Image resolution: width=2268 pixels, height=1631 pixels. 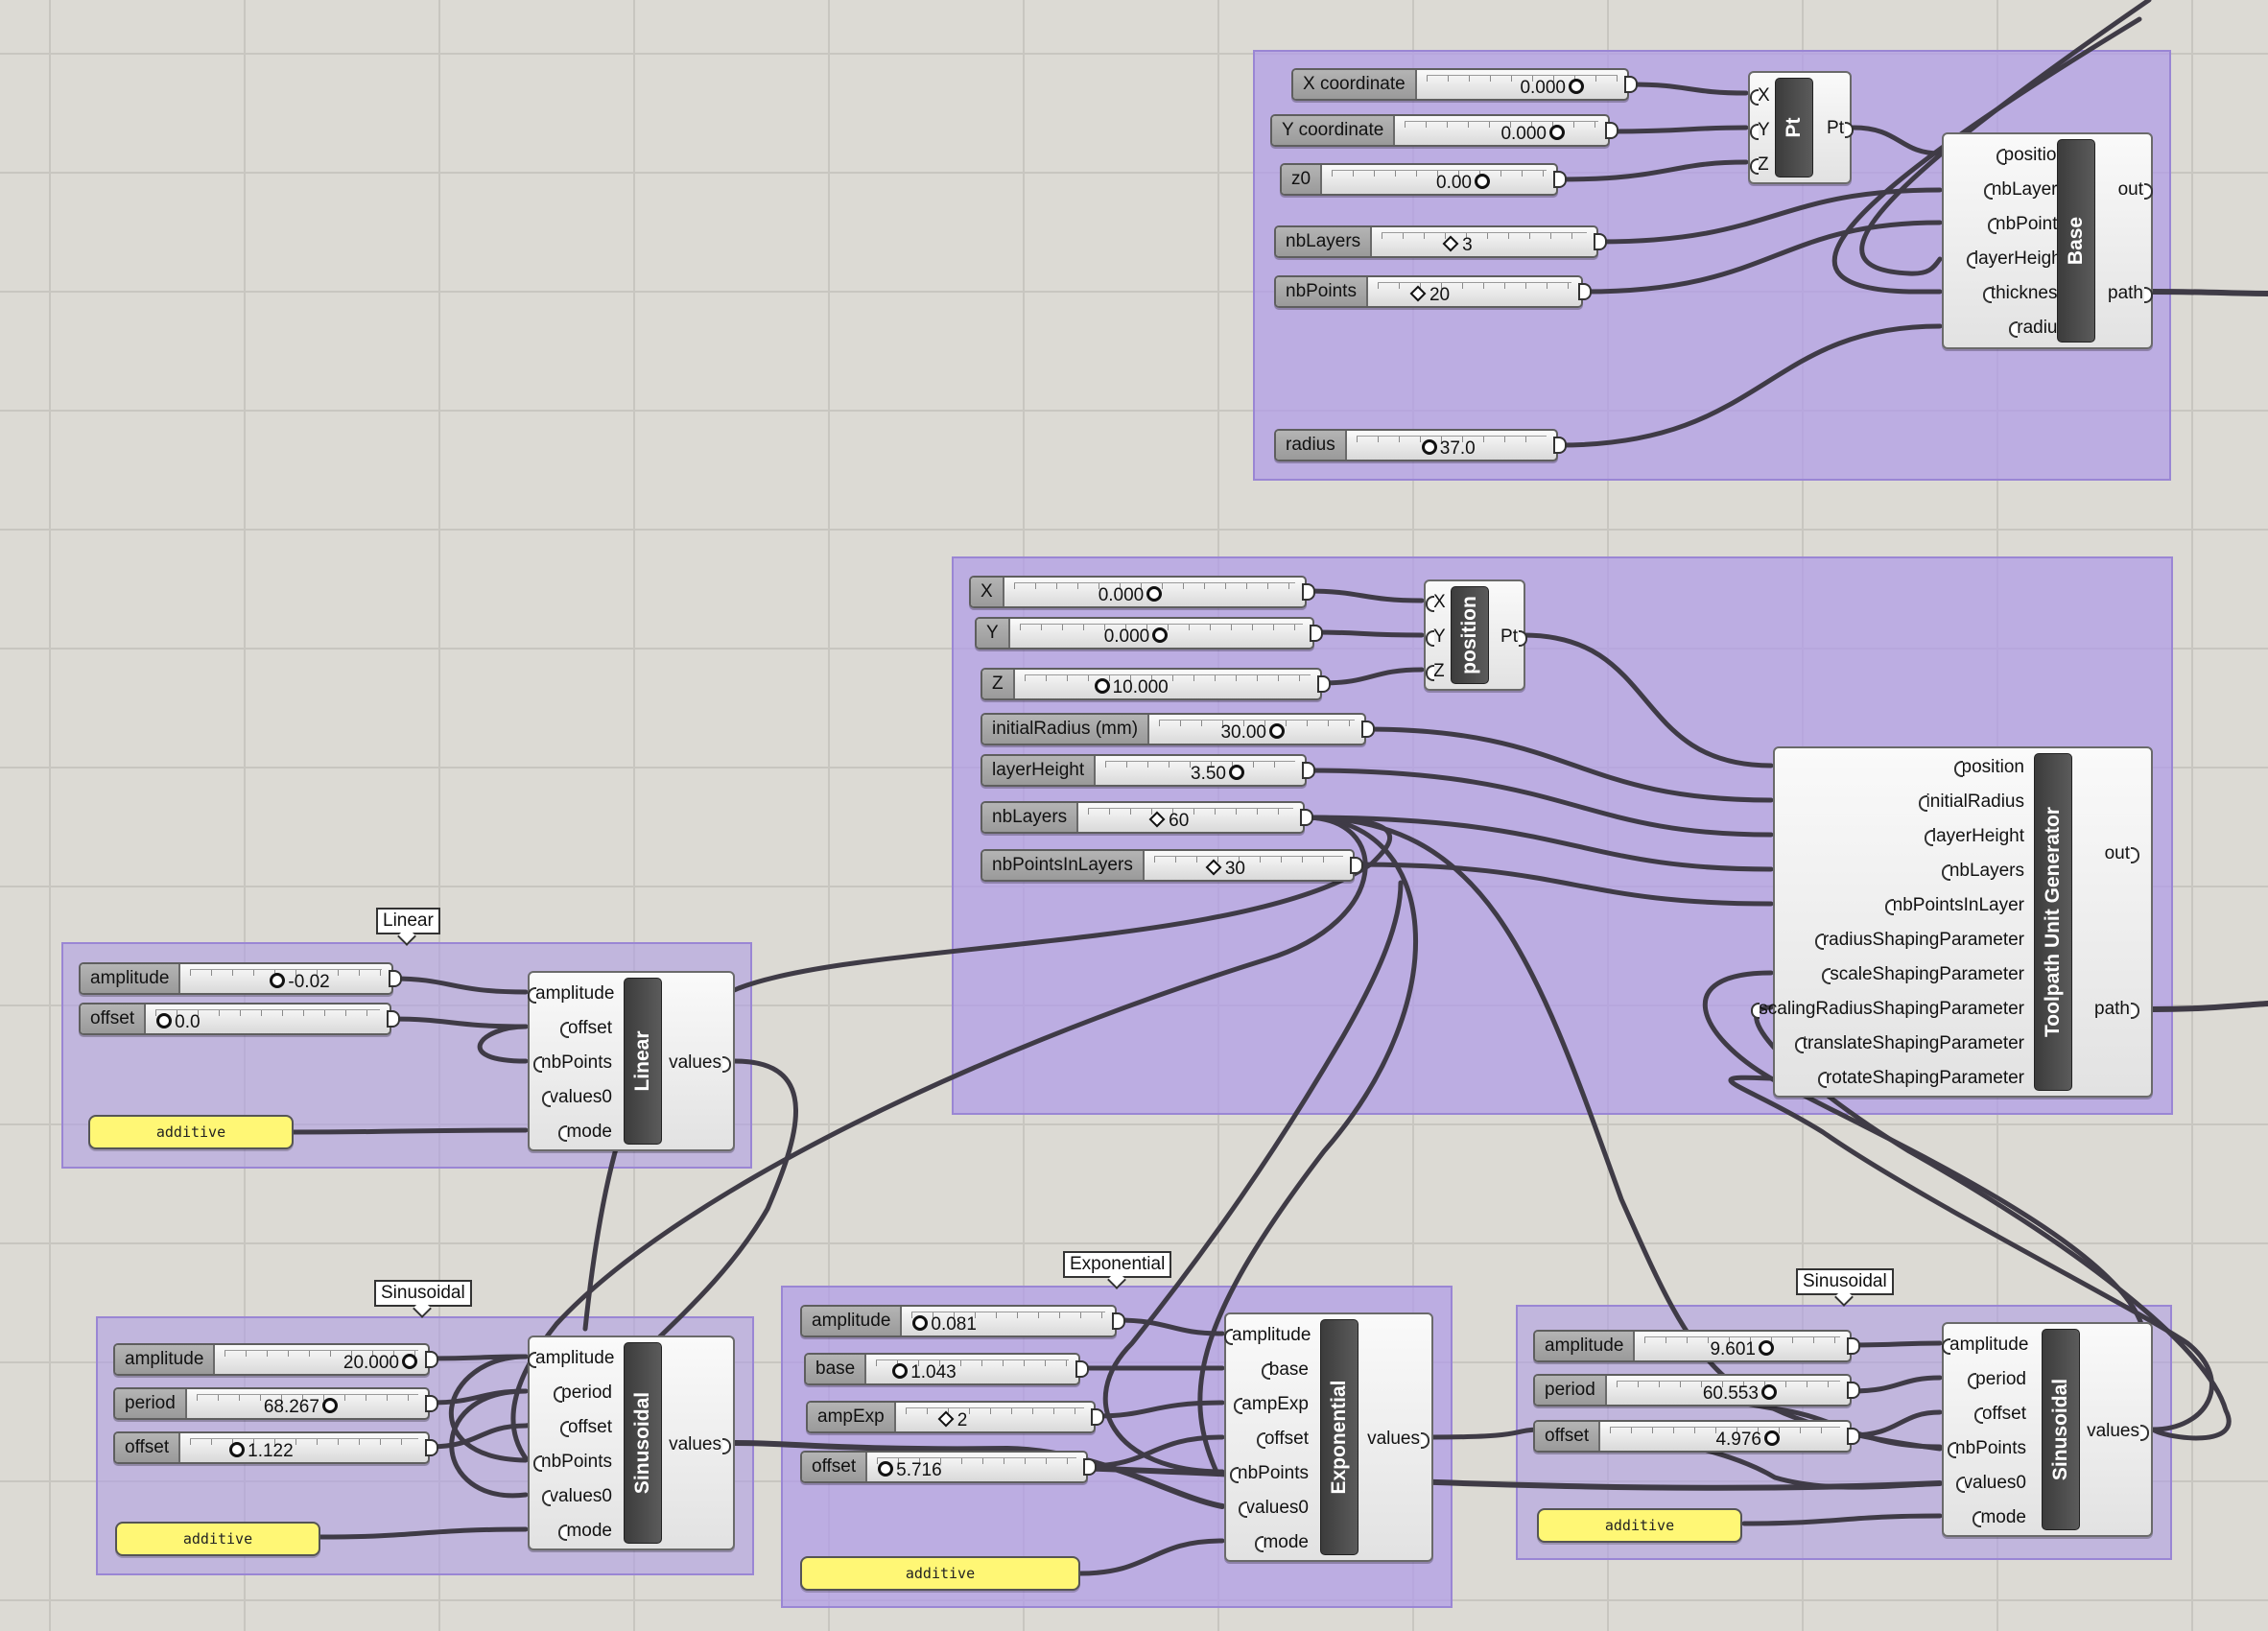 I want to click on input-port-scalingradiusshapingparameter: scalingRadiusShapingParameter, so click(x=1887, y=1010).